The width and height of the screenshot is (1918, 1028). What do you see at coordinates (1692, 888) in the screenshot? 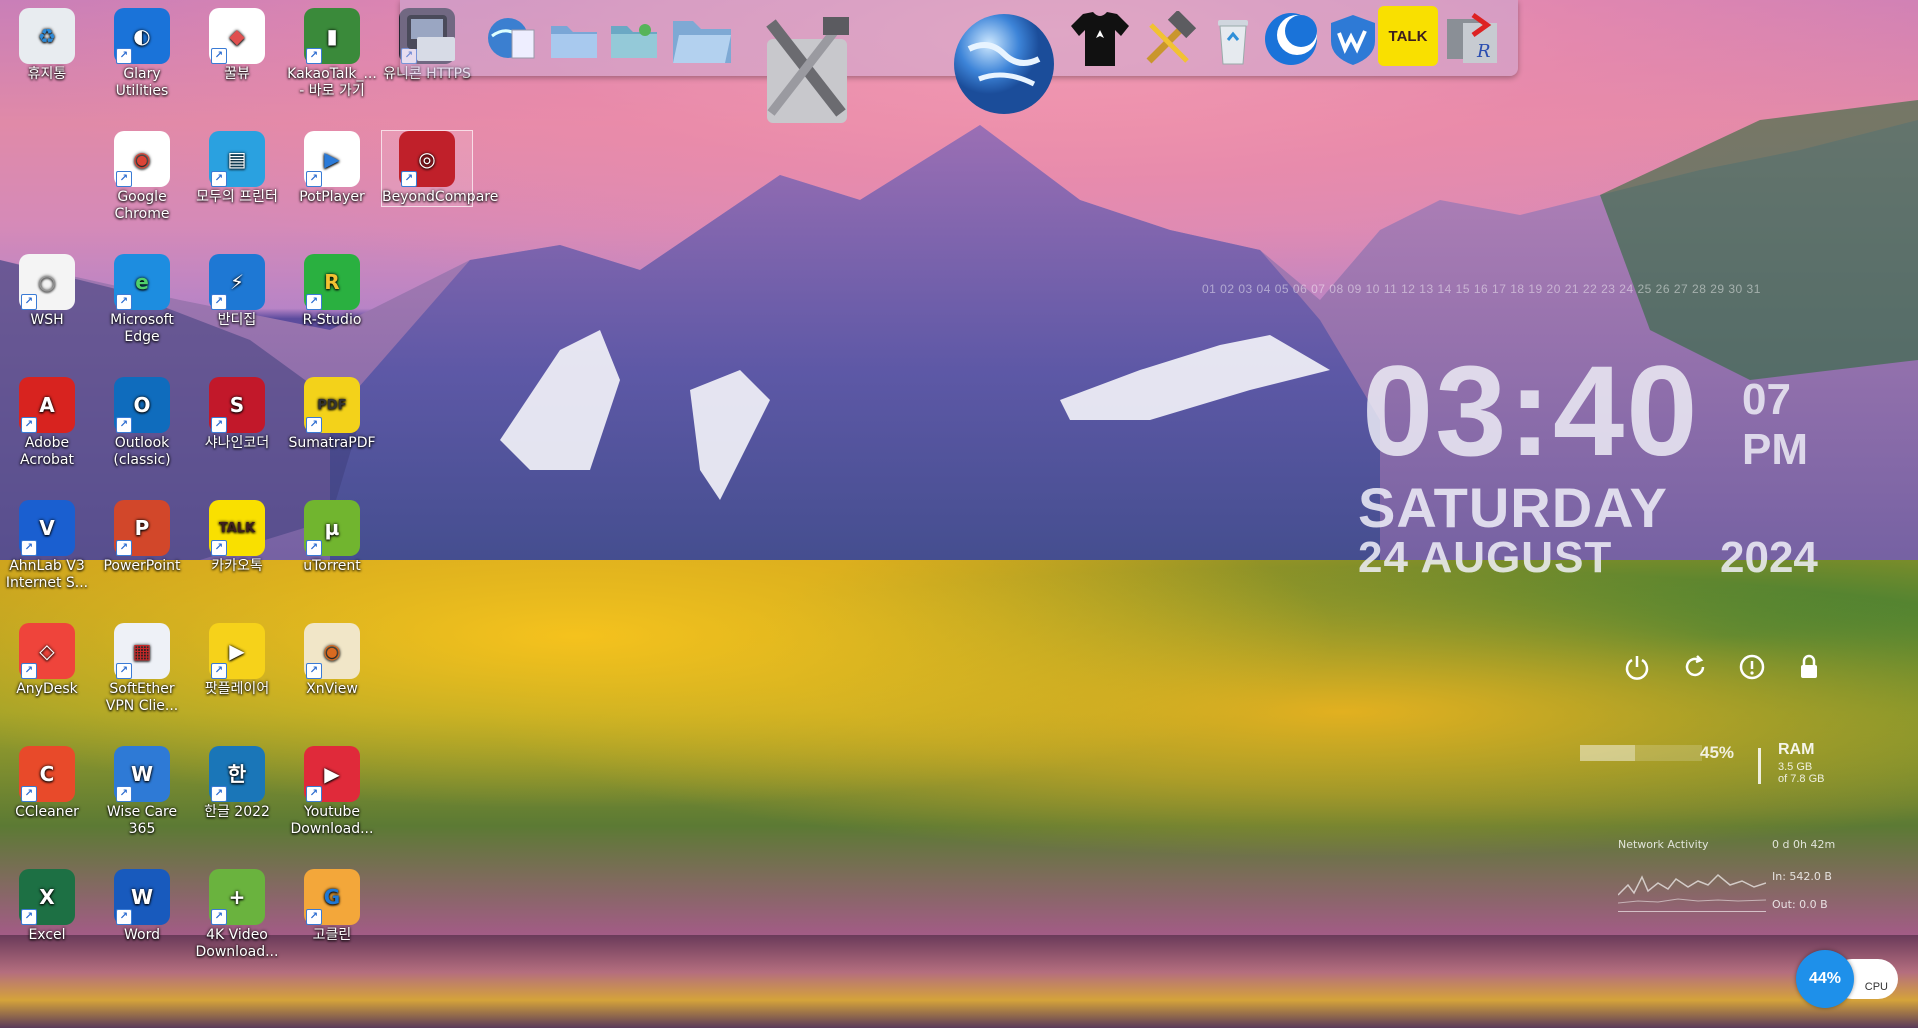
I see `network-graph-svg` at bounding box center [1692, 888].